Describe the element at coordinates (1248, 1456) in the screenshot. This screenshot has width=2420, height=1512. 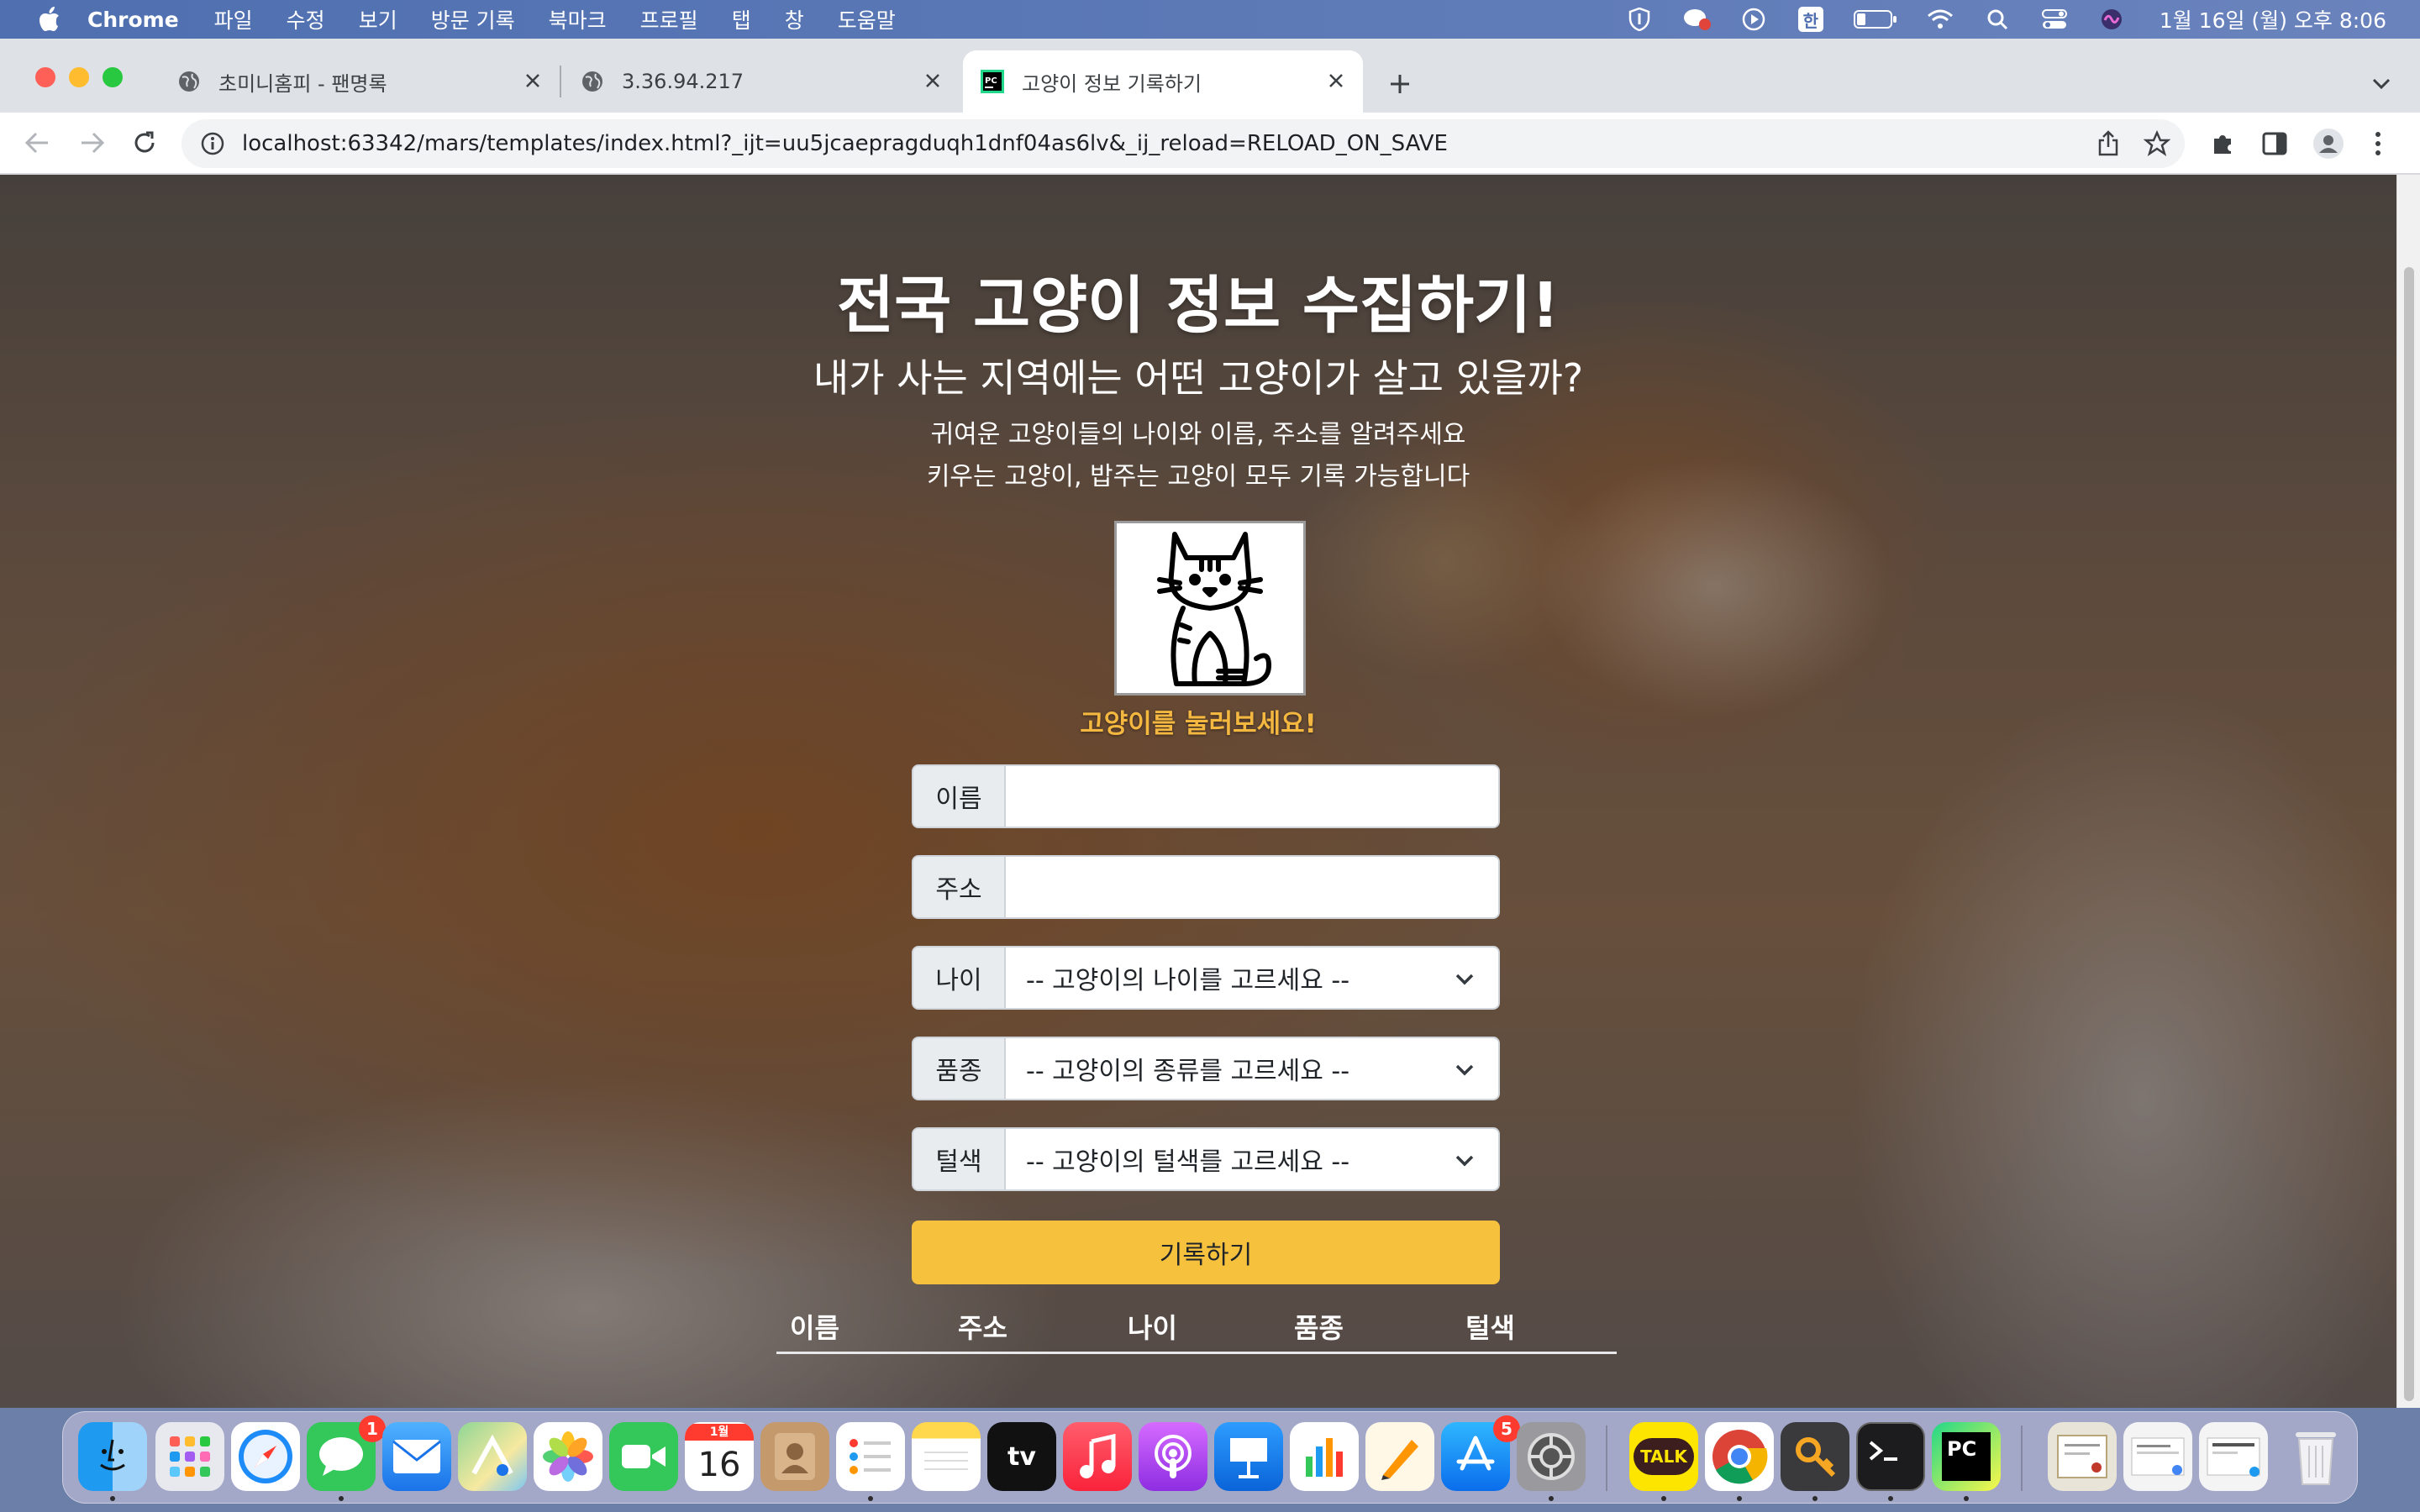
I see `keynote-icon` at that location.